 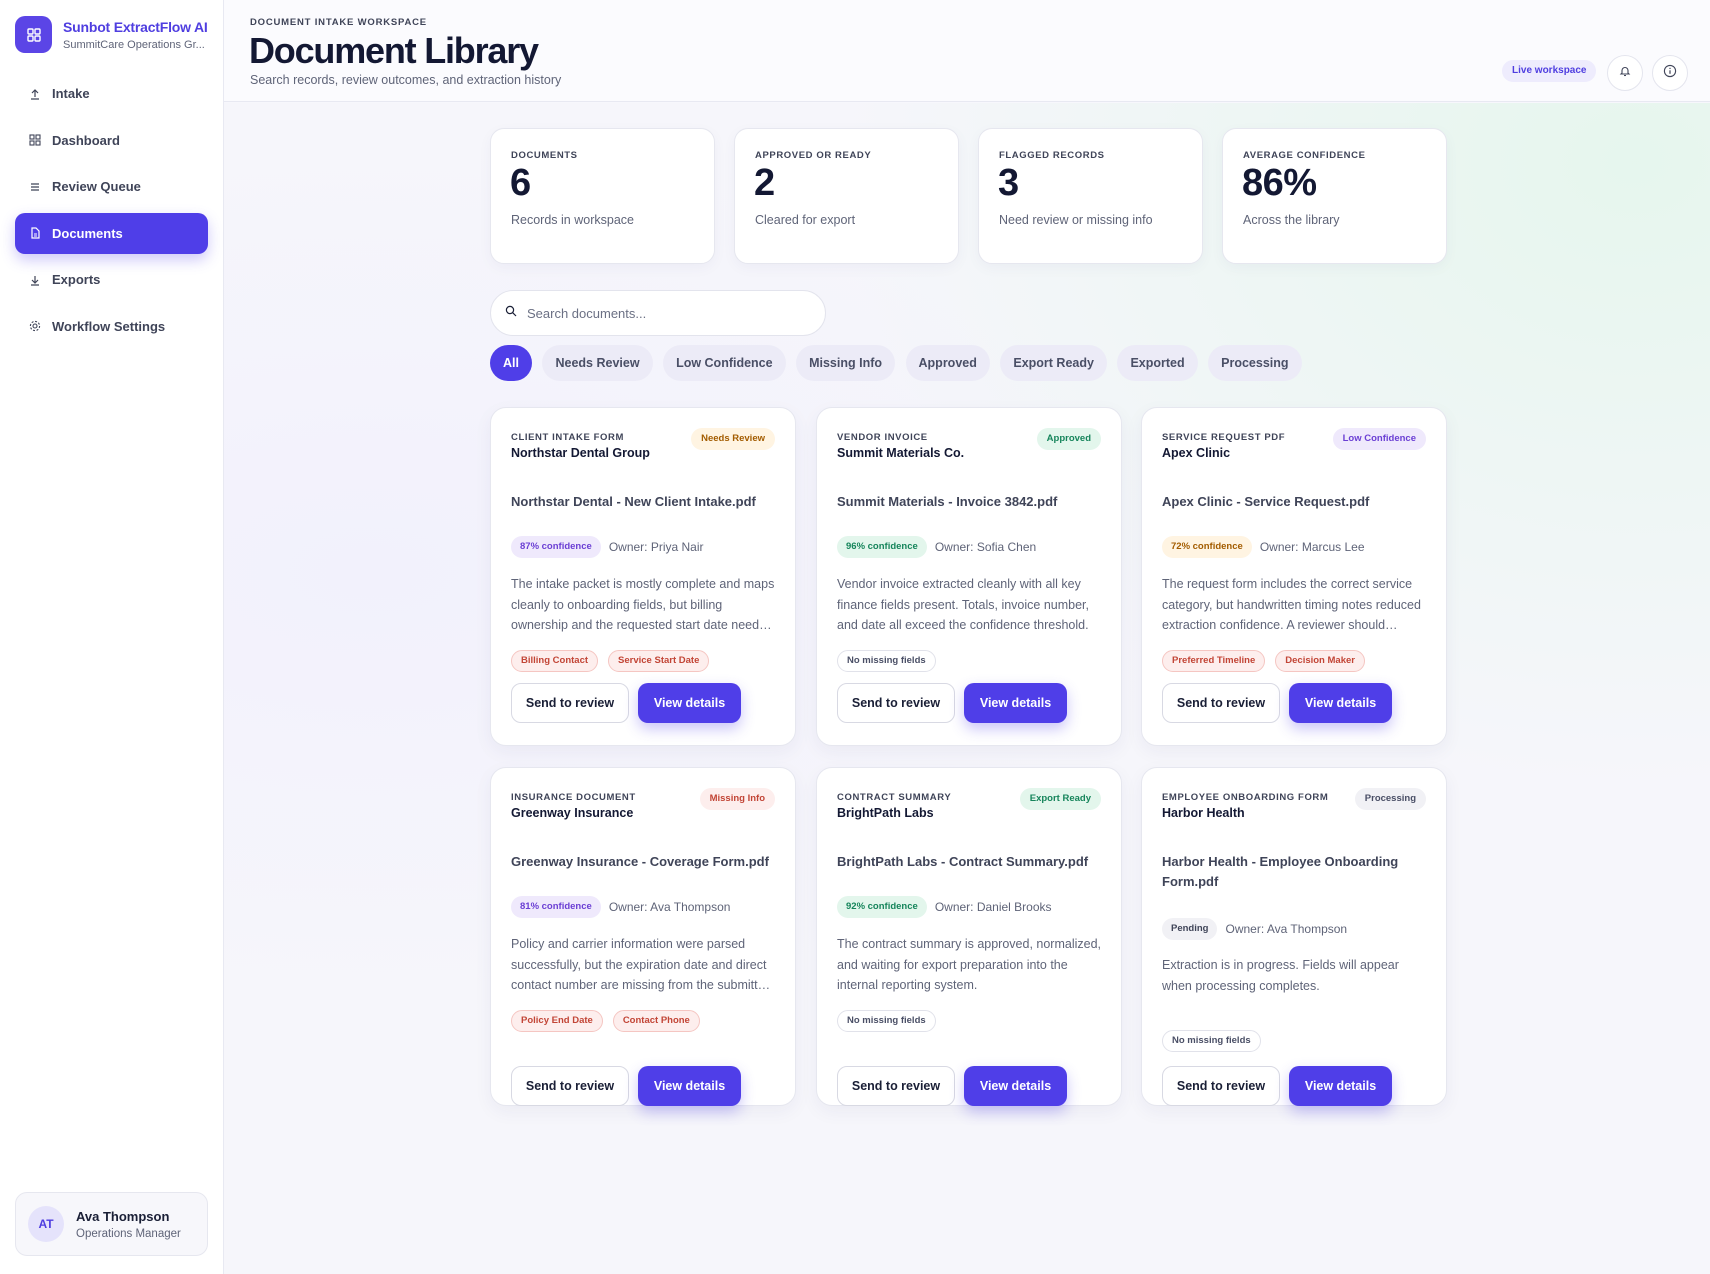 What do you see at coordinates (511, 363) in the screenshot?
I see `filter-all: All` at bounding box center [511, 363].